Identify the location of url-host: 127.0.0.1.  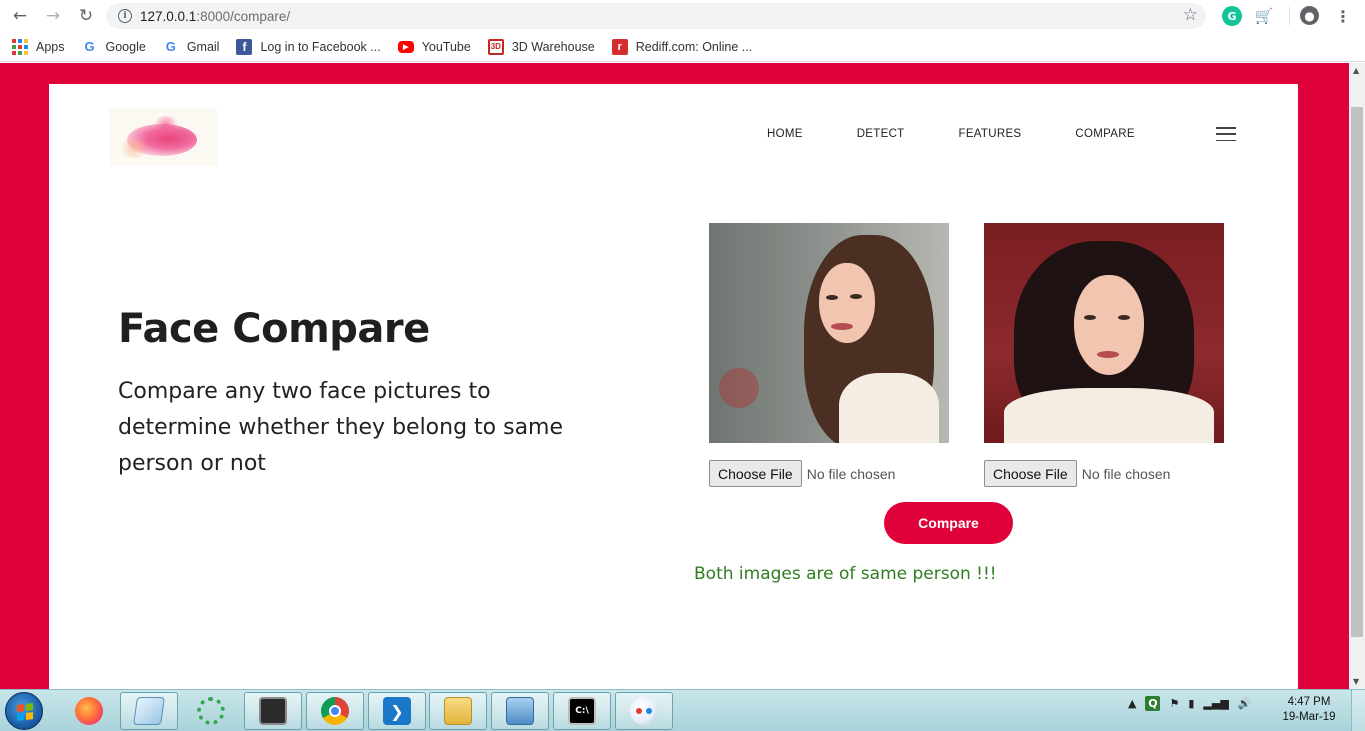
(168, 16).